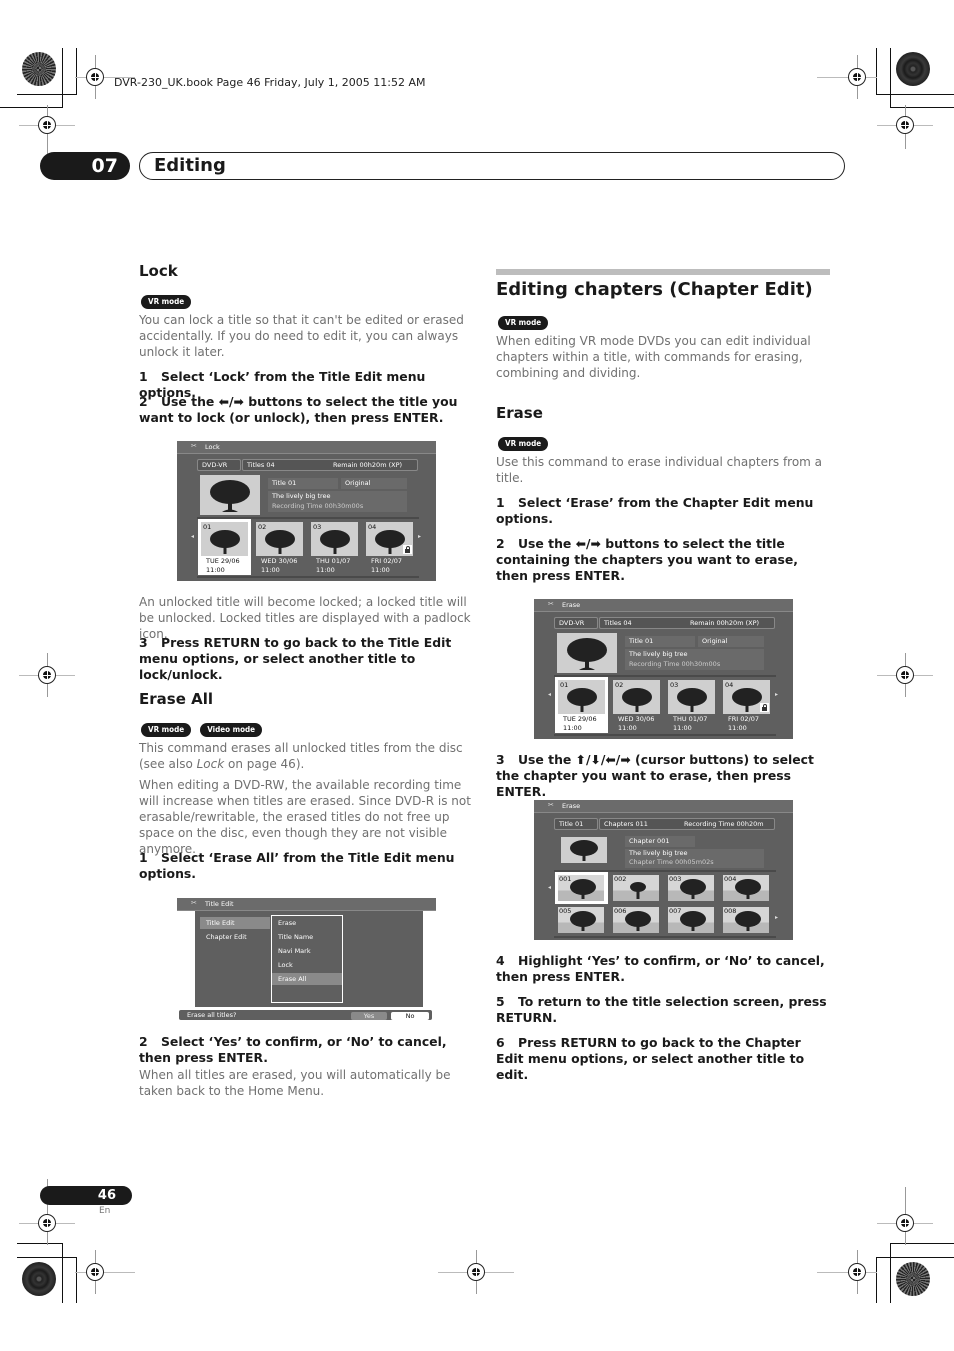  I want to click on recording-time: Recording Time 00h20m, so click(724, 824).